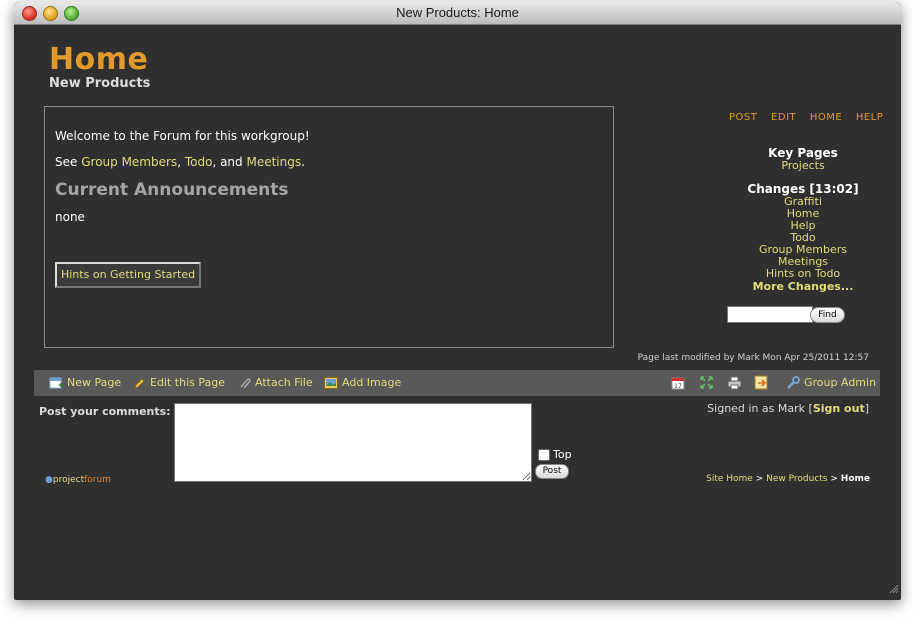 The width and height of the screenshot is (914, 623). Describe the element at coordinates (760, 408) in the screenshot. I see `signed-in-prefix: Signed in as Mark [` at that location.